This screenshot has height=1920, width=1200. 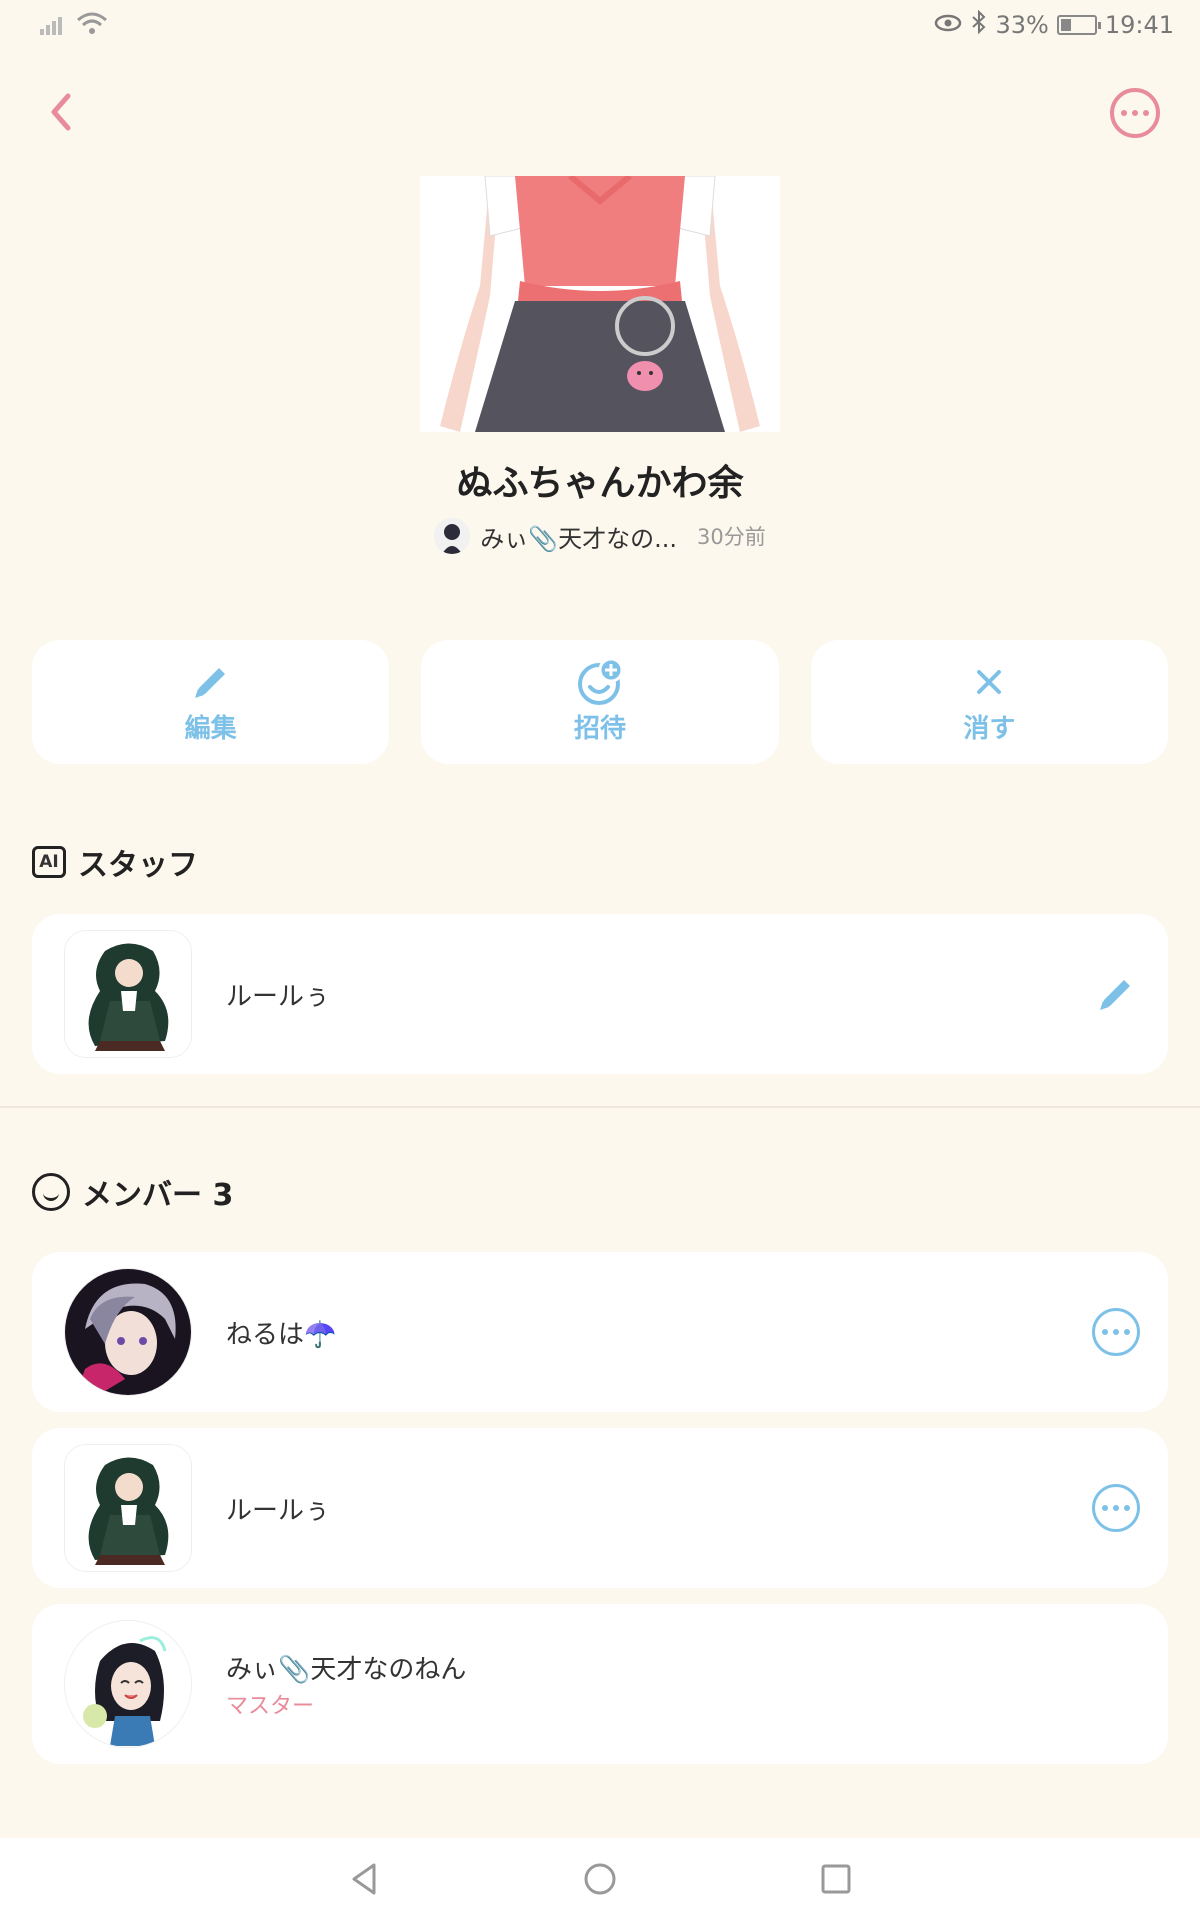 I want to click on room-meta: みぃ📎天才なの... 30分前, so click(x=600, y=536).